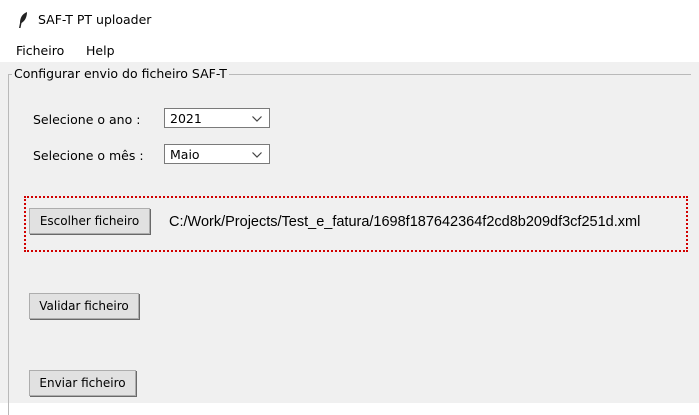 This screenshot has height=415, width=699. Describe the element at coordinates (185, 154) in the screenshot. I see `month-value: Maio` at that location.